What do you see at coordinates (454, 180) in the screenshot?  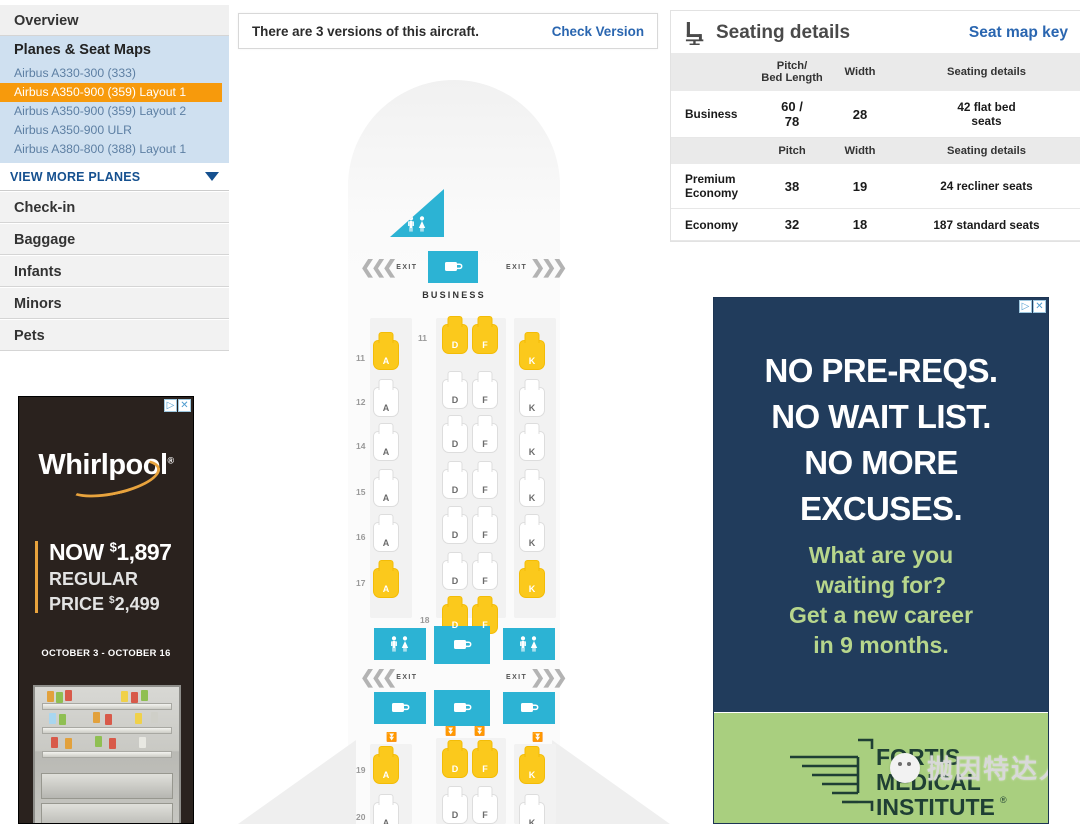 I see `aircraft-nose` at bounding box center [454, 180].